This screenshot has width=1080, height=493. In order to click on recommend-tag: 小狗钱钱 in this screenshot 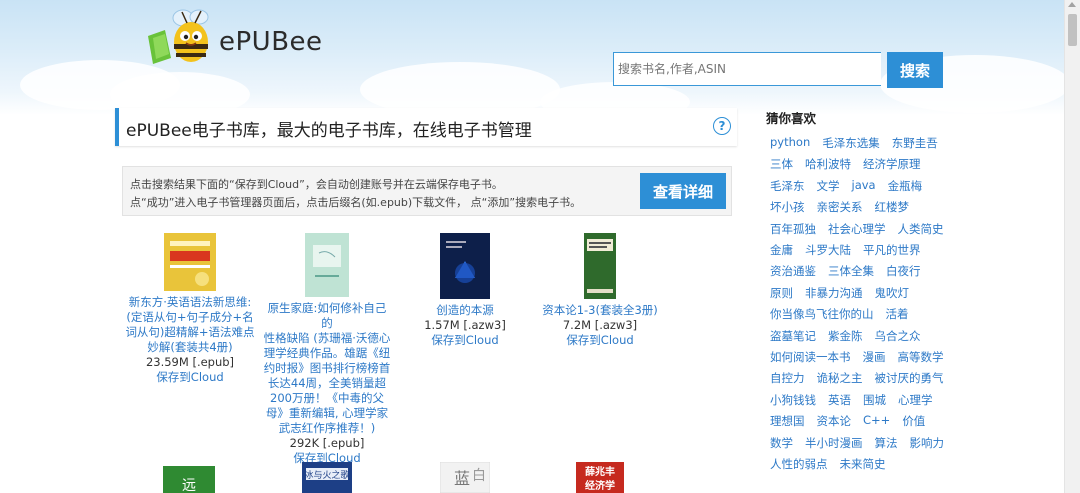, I will do `click(793, 400)`.